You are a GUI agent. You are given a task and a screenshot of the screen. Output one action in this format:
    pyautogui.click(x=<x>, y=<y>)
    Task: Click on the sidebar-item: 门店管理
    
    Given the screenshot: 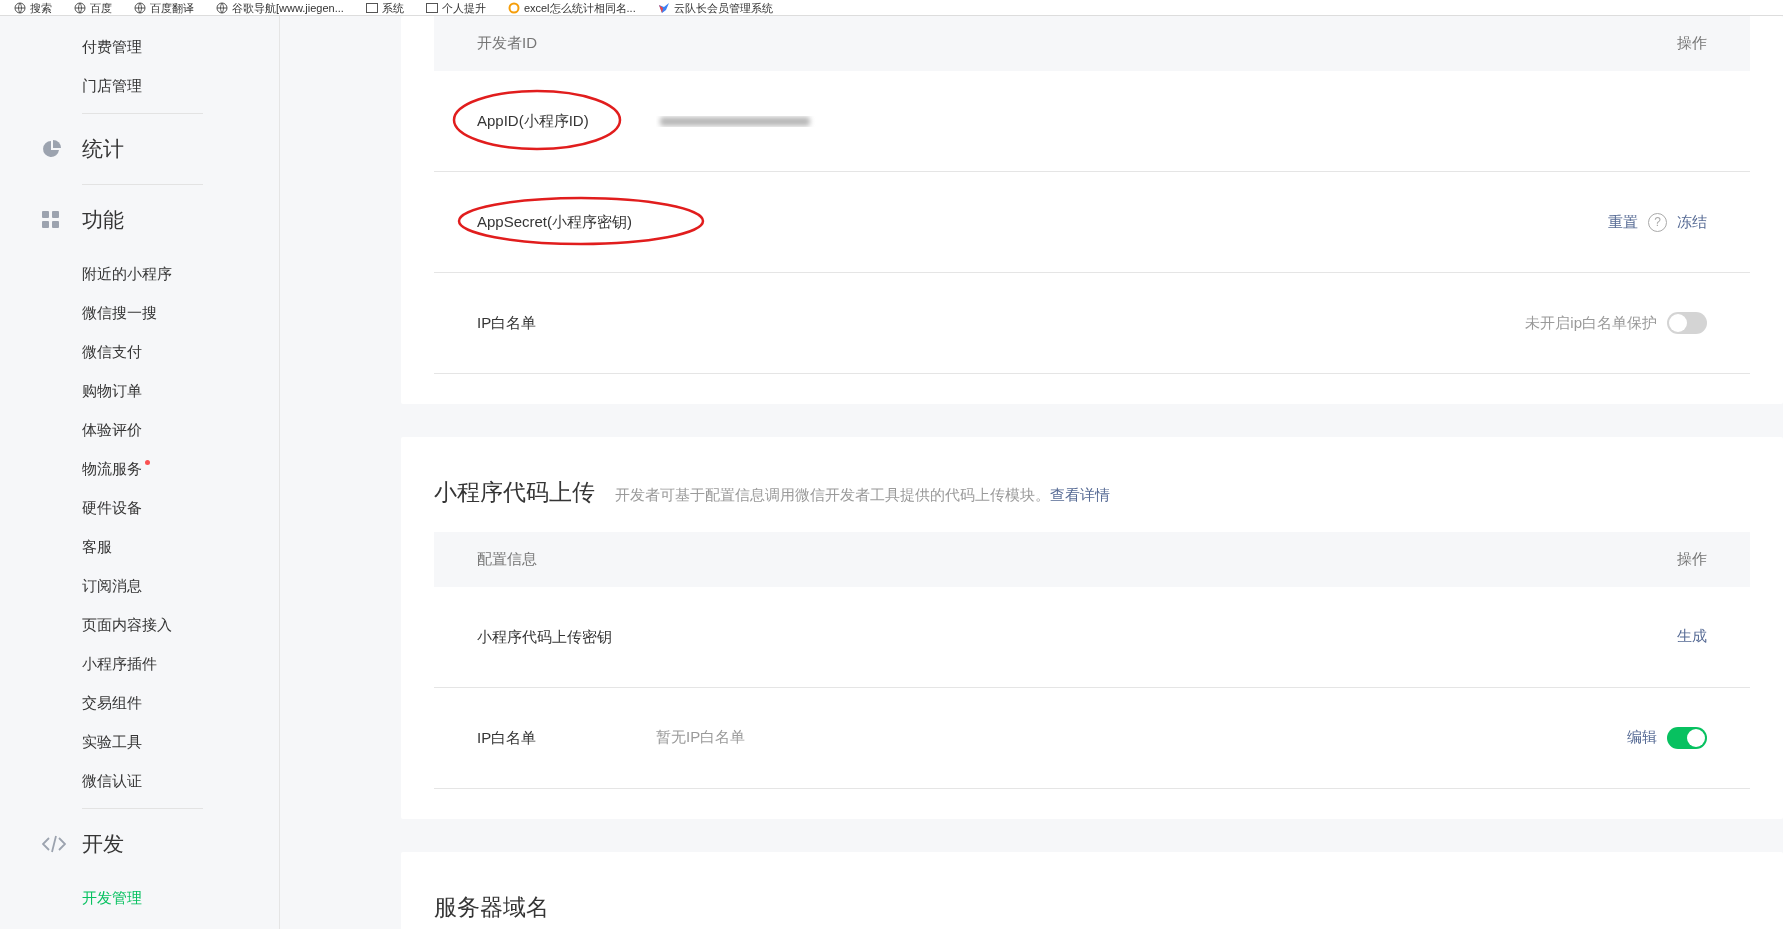 What is the action you would take?
    pyautogui.click(x=112, y=86)
    